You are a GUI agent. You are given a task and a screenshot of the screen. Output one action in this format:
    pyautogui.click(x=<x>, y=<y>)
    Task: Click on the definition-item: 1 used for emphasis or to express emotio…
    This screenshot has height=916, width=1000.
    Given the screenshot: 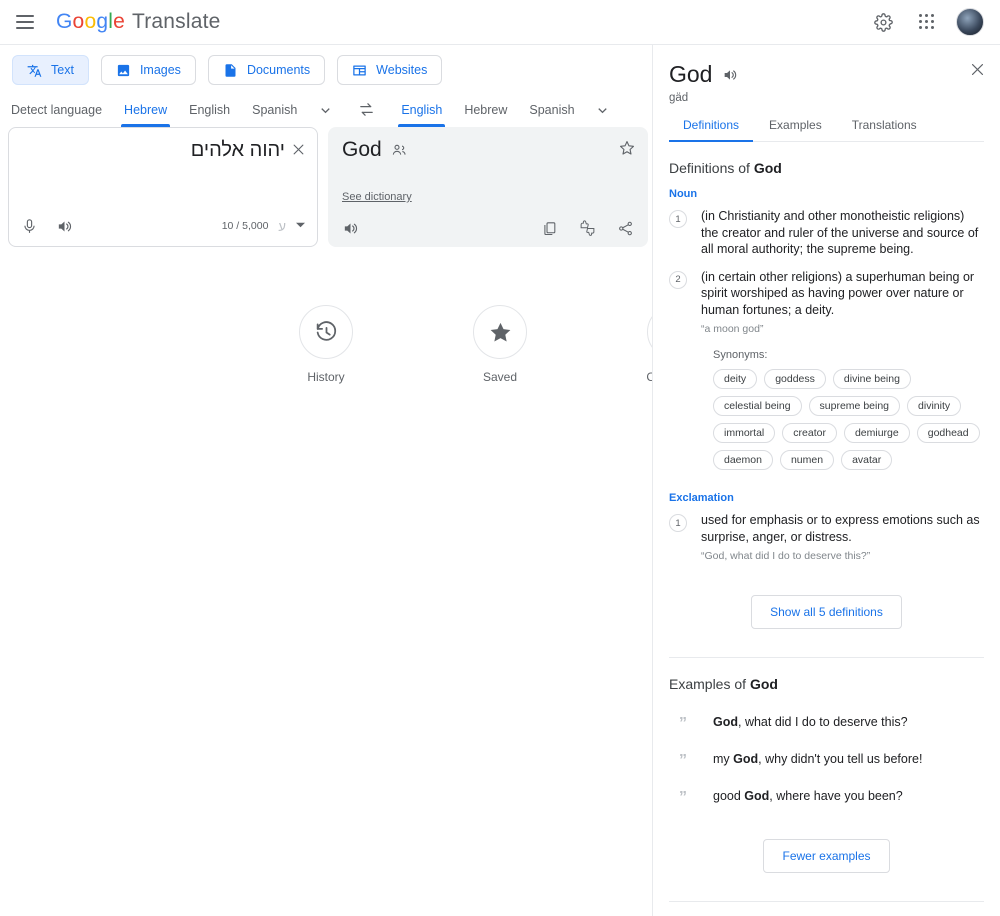 What is the action you would take?
    pyautogui.click(x=826, y=537)
    